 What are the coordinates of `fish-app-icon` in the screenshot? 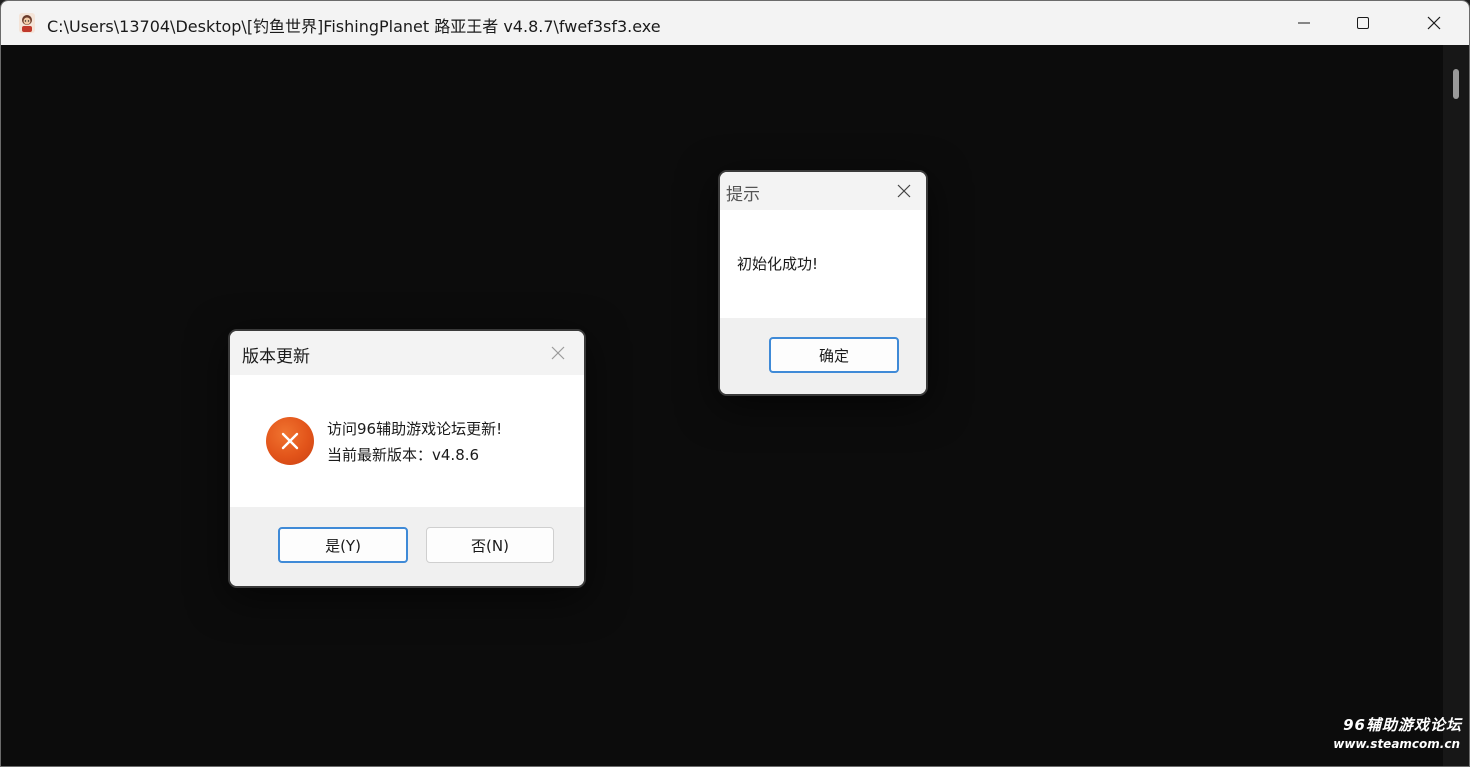 It's located at (27, 23).